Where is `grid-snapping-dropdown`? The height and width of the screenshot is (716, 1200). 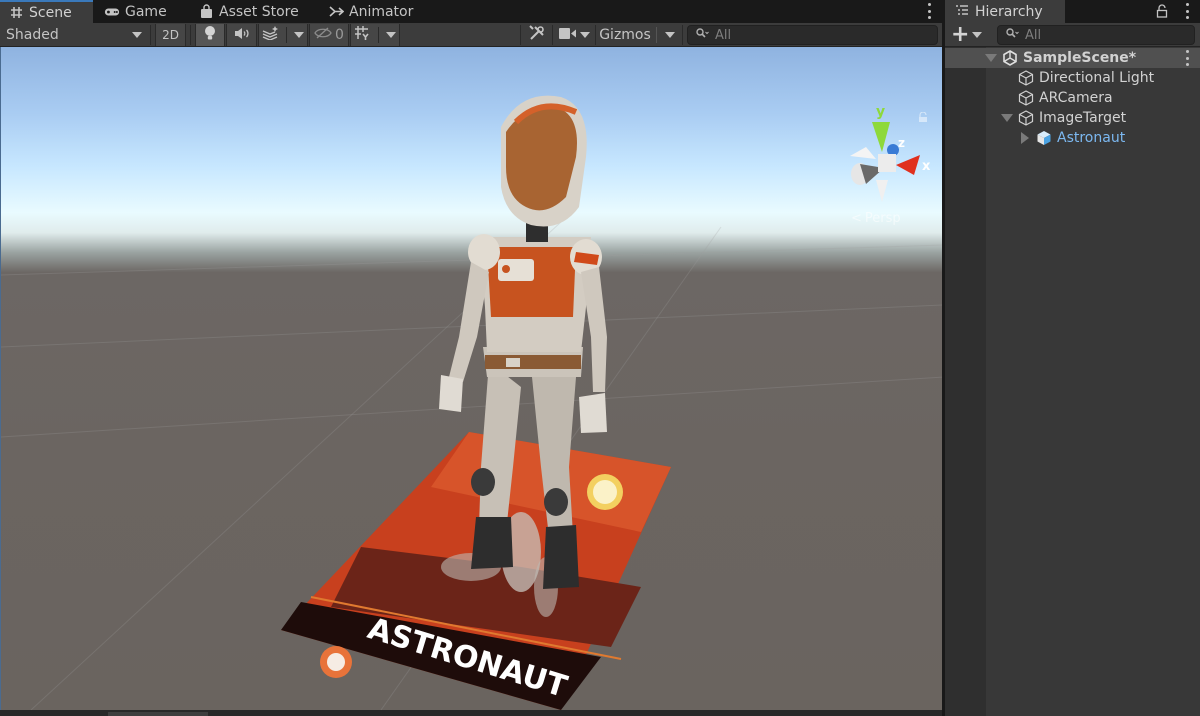
grid-snapping-dropdown is located at coordinates (375, 35).